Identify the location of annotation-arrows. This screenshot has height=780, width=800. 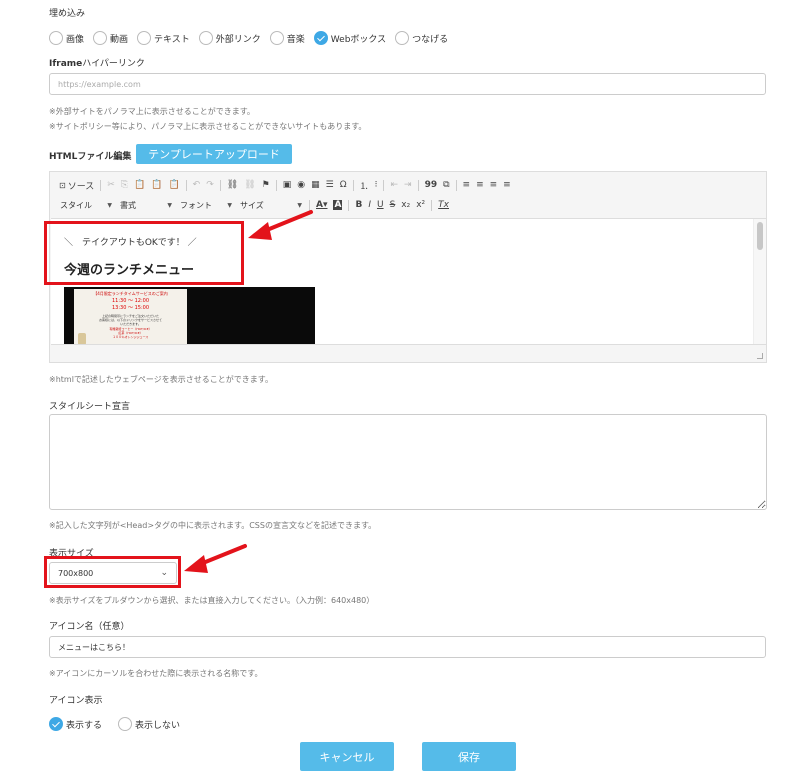
(248, 391).